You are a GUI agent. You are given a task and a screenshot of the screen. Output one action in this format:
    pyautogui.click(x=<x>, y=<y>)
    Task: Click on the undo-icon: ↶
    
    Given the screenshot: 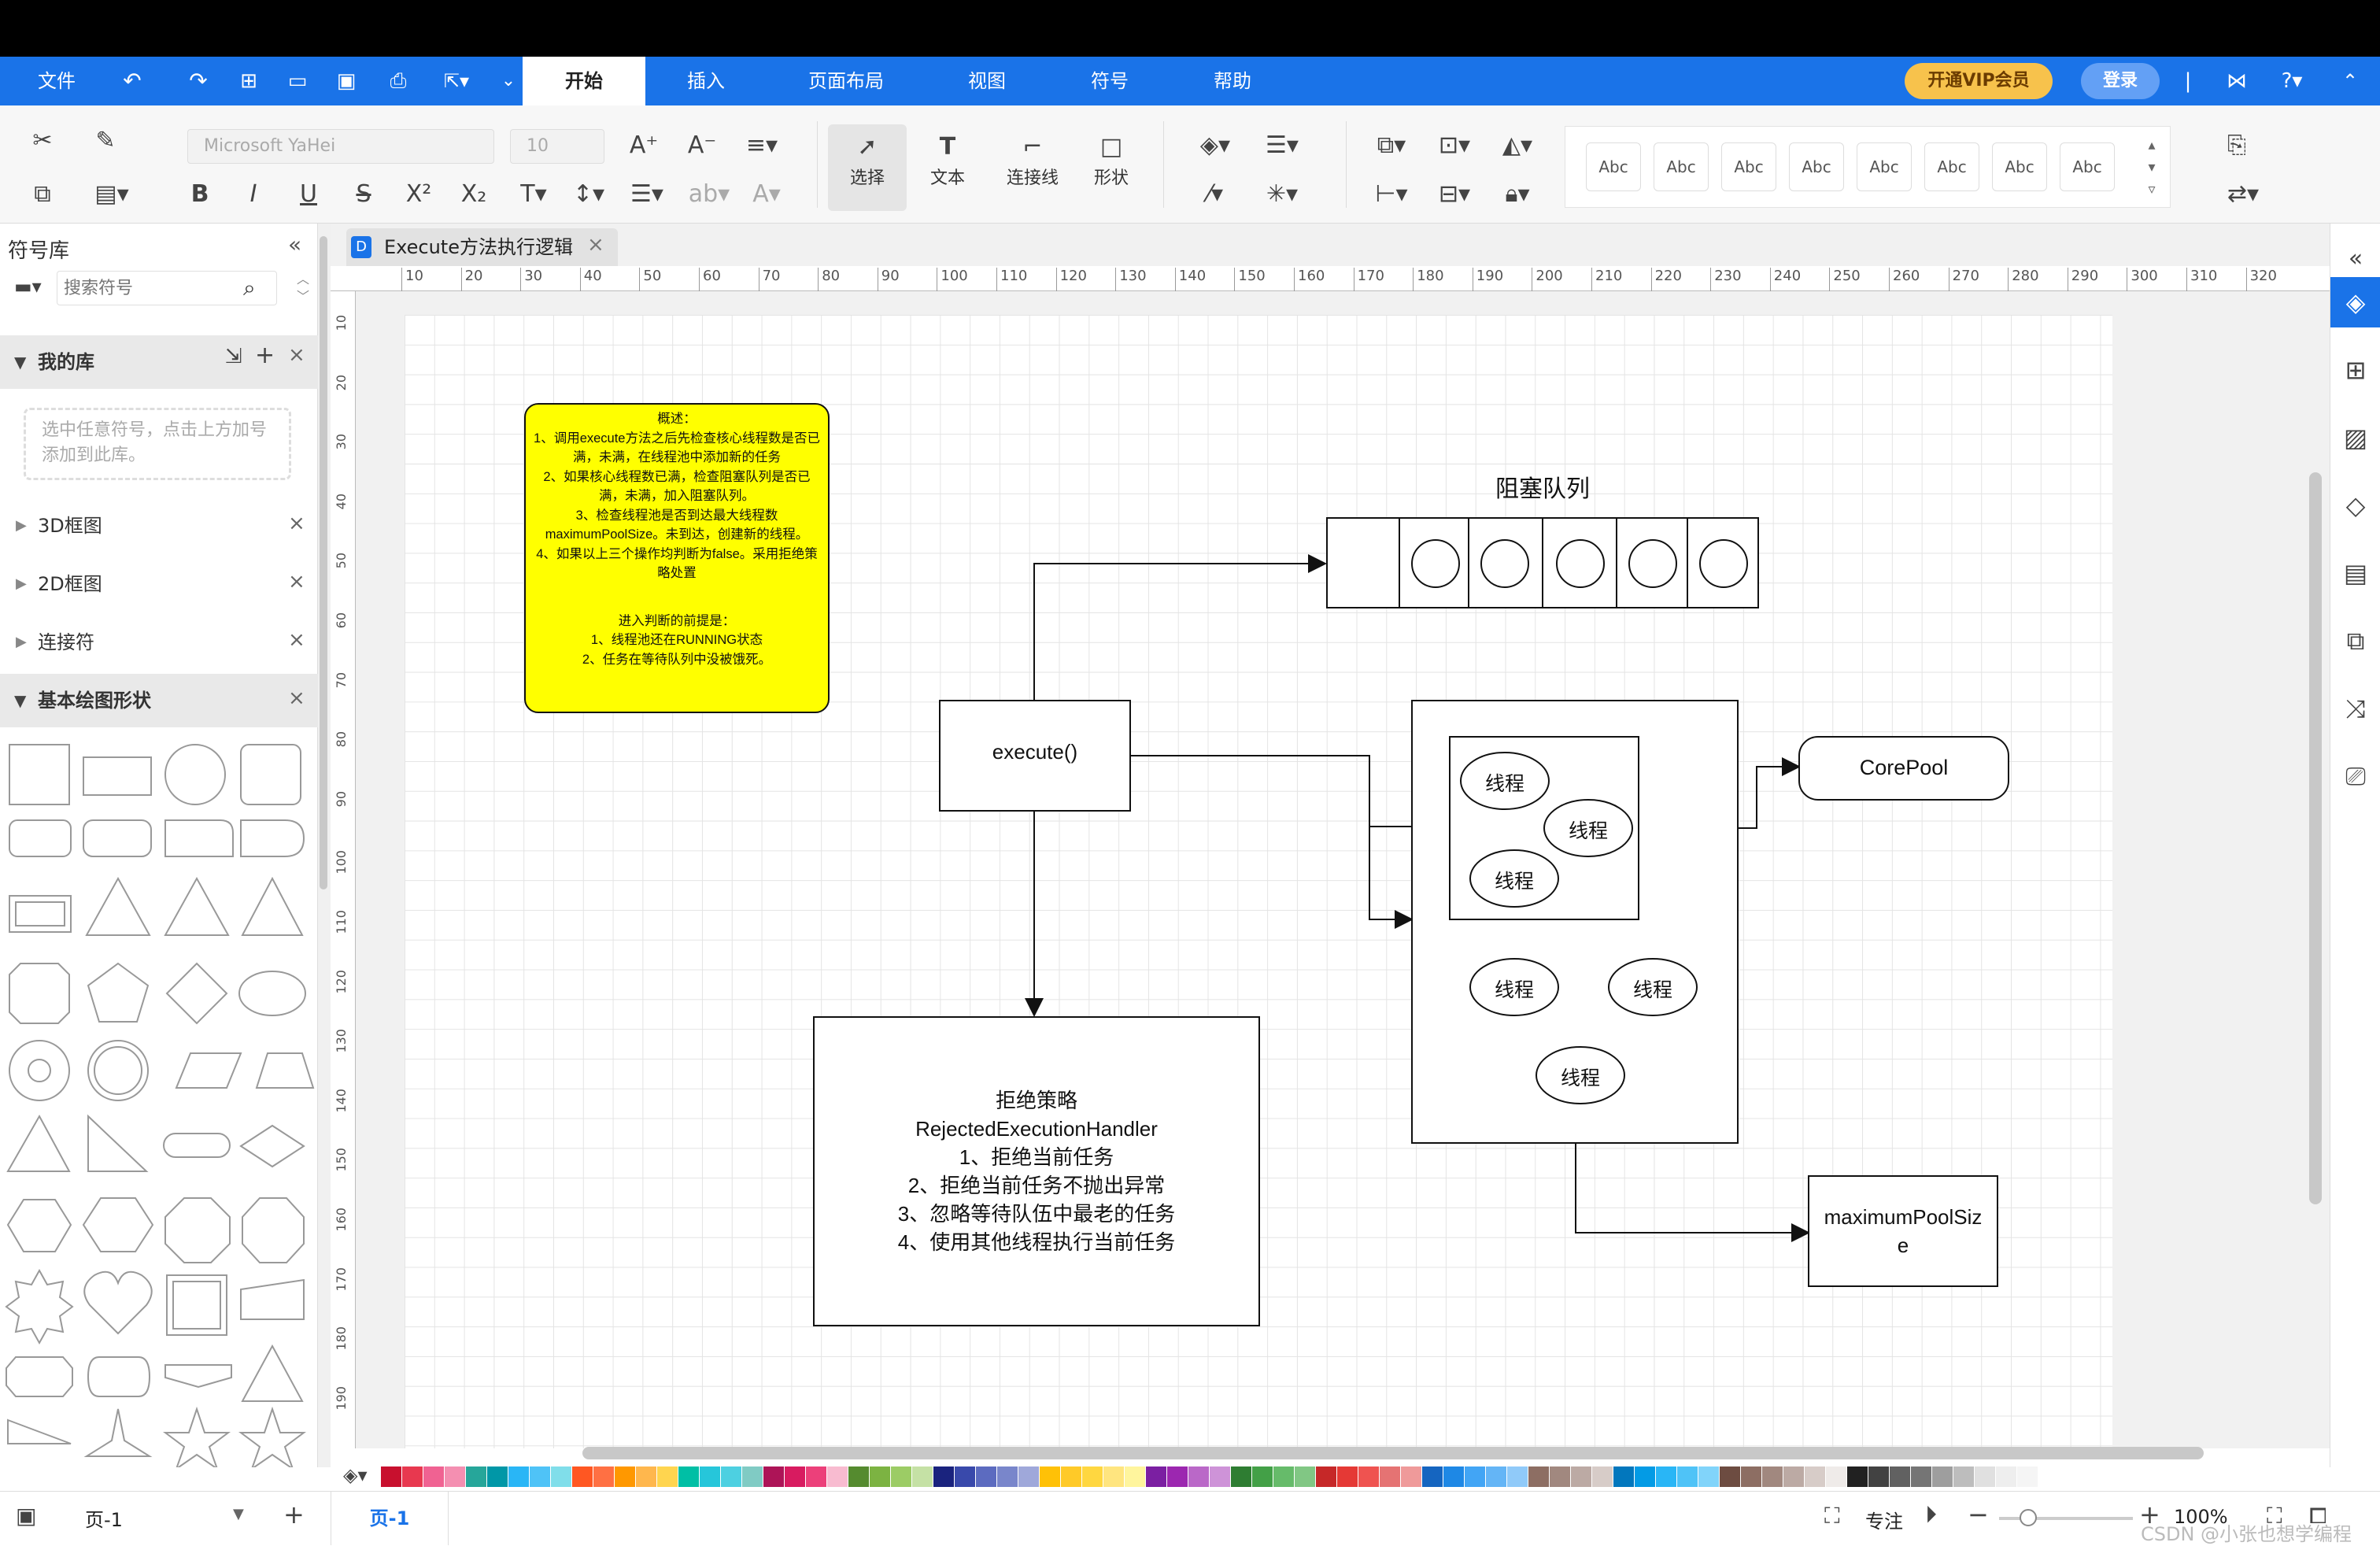 What is the action you would take?
    pyautogui.click(x=132, y=81)
    